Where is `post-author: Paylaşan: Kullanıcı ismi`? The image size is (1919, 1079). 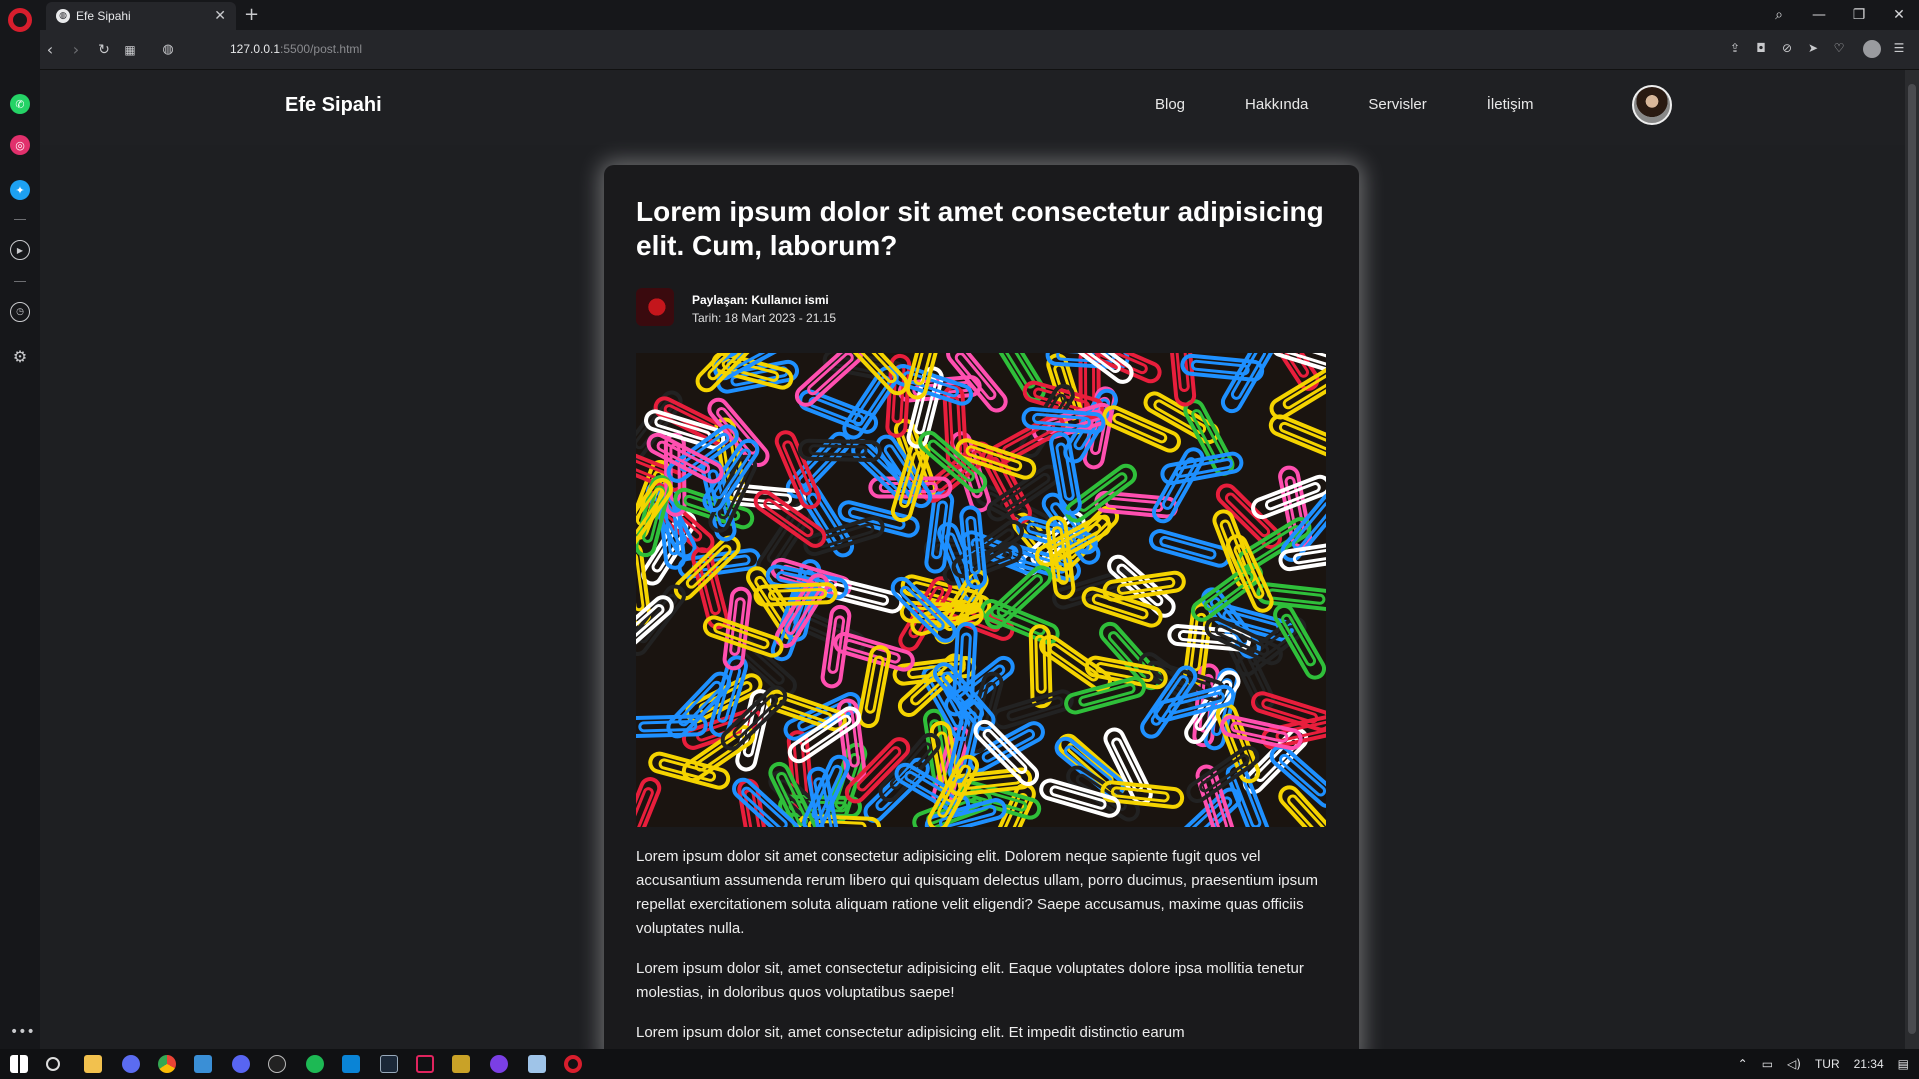
post-author: Paylaşan: Kullanıcı ismi is located at coordinates (760, 300).